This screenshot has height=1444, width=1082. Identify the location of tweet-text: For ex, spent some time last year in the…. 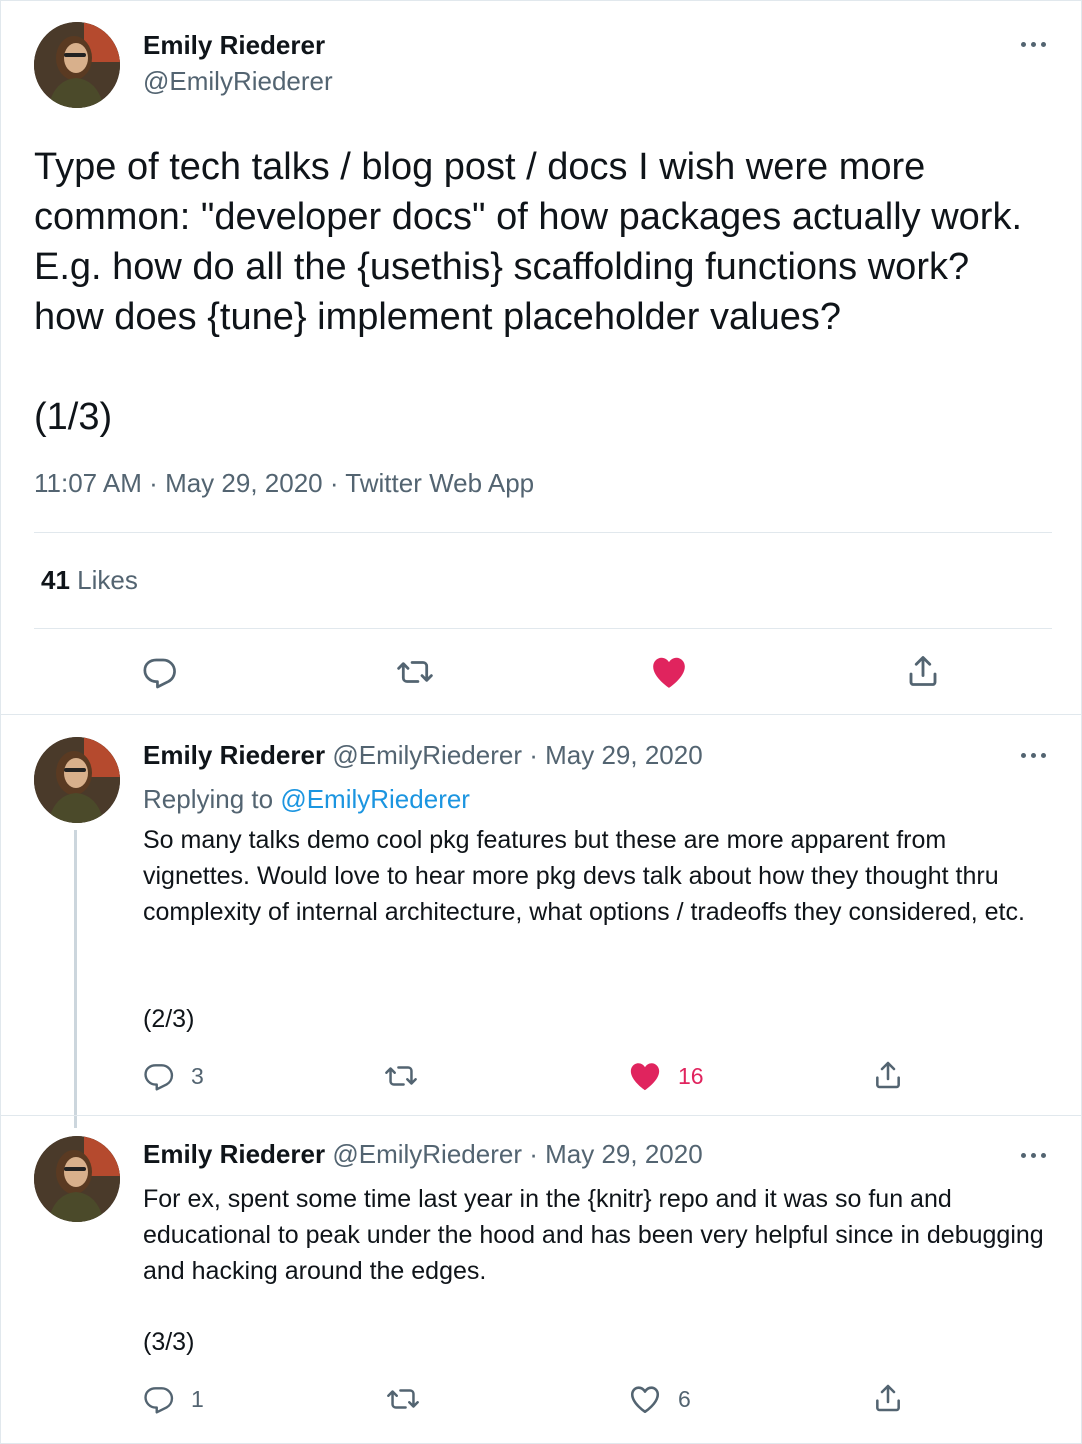
(593, 1235).